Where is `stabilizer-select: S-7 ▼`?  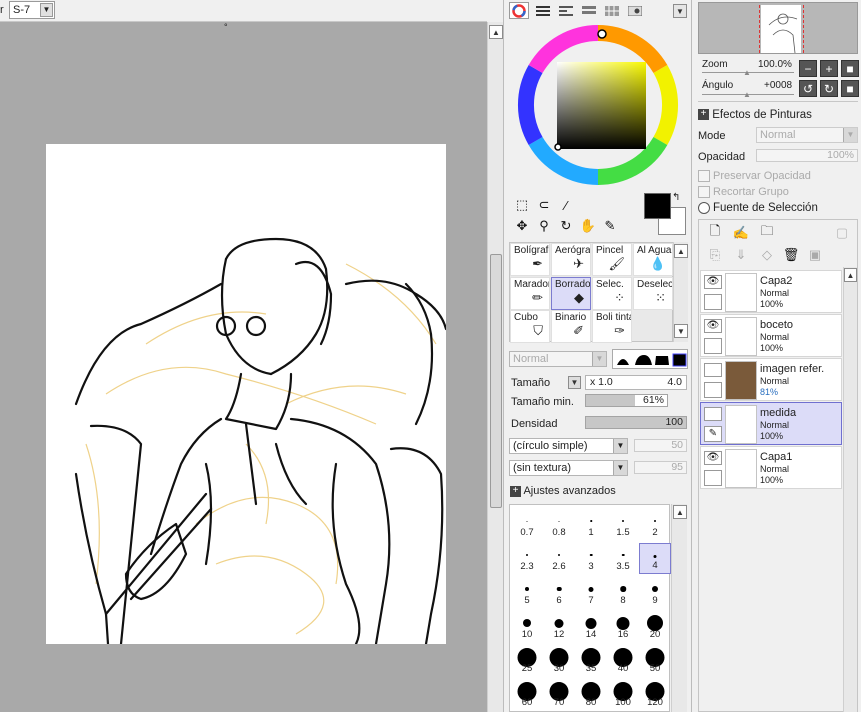 stabilizer-select: S-7 ▼ is located at coordinates (32, 10).